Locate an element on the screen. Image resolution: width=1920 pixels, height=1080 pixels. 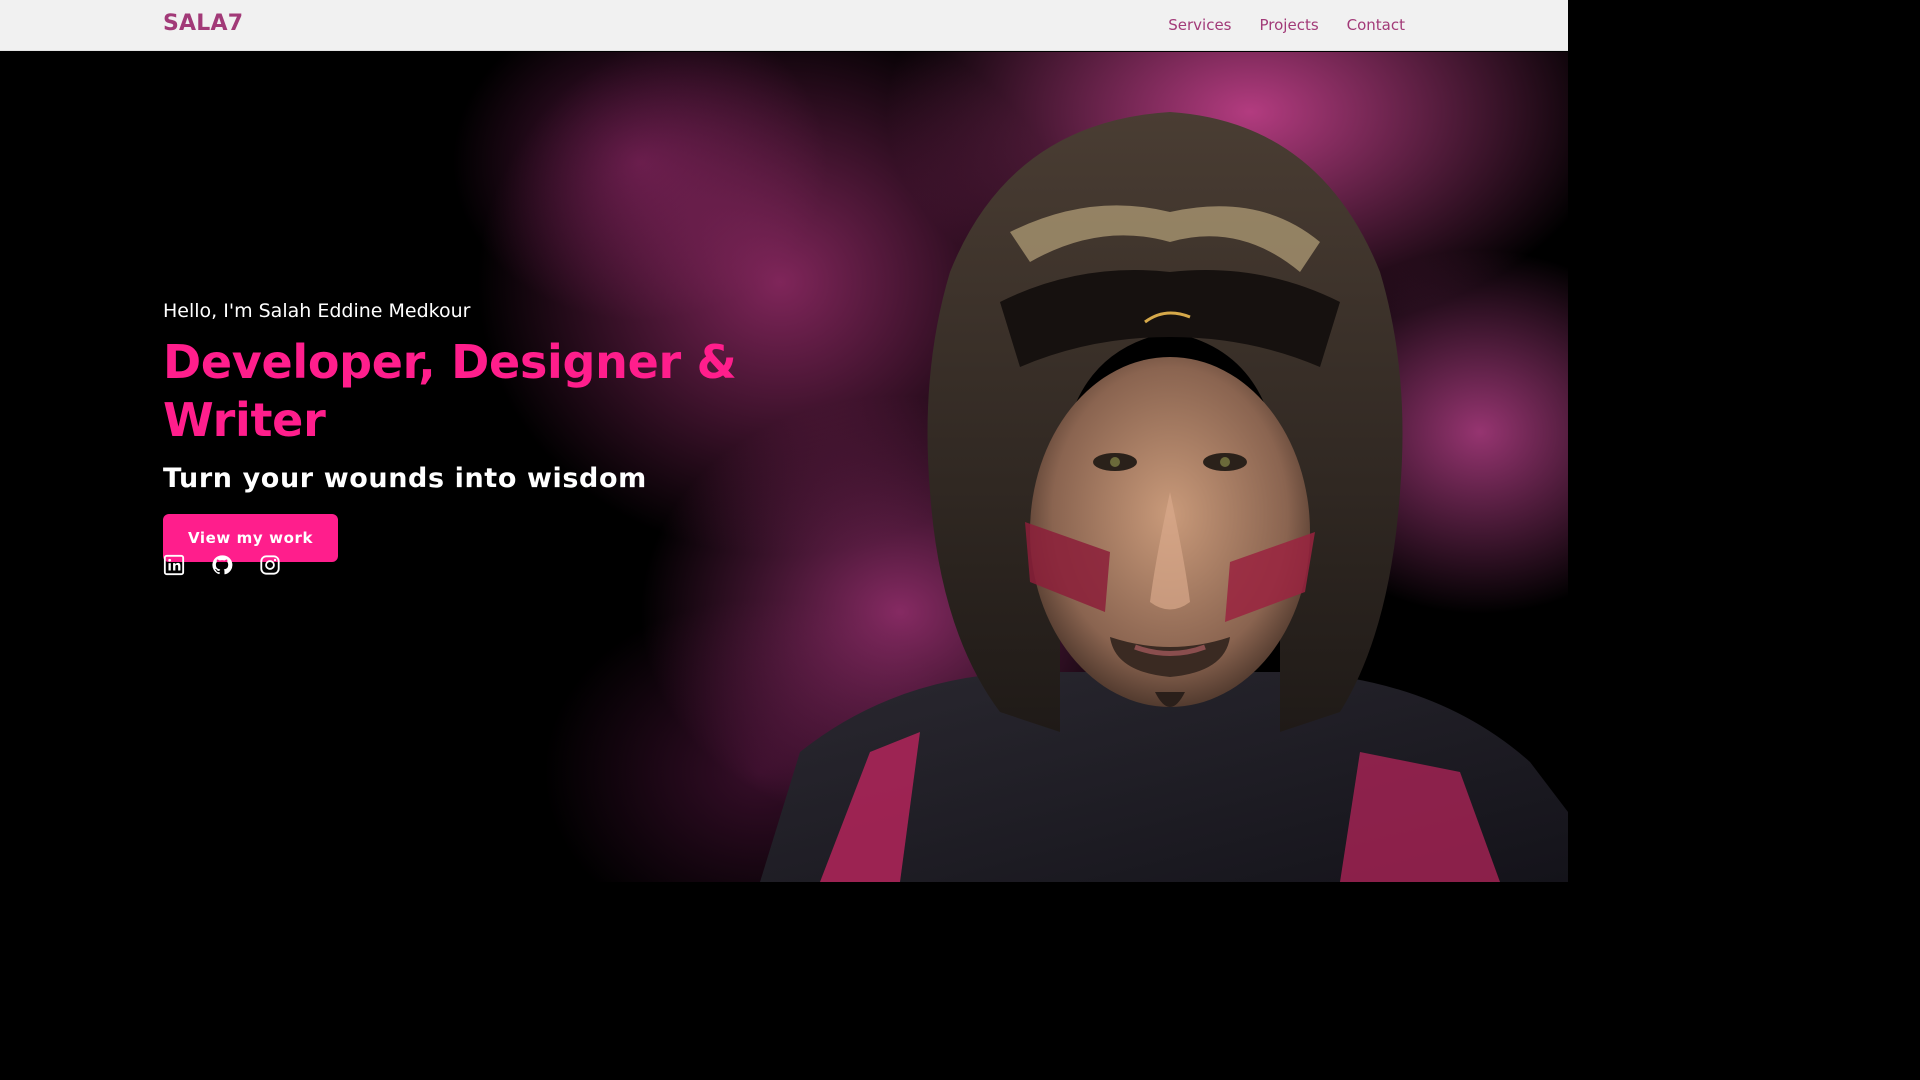
brand-logo: SALA7 is located at coordinates (203, 23).